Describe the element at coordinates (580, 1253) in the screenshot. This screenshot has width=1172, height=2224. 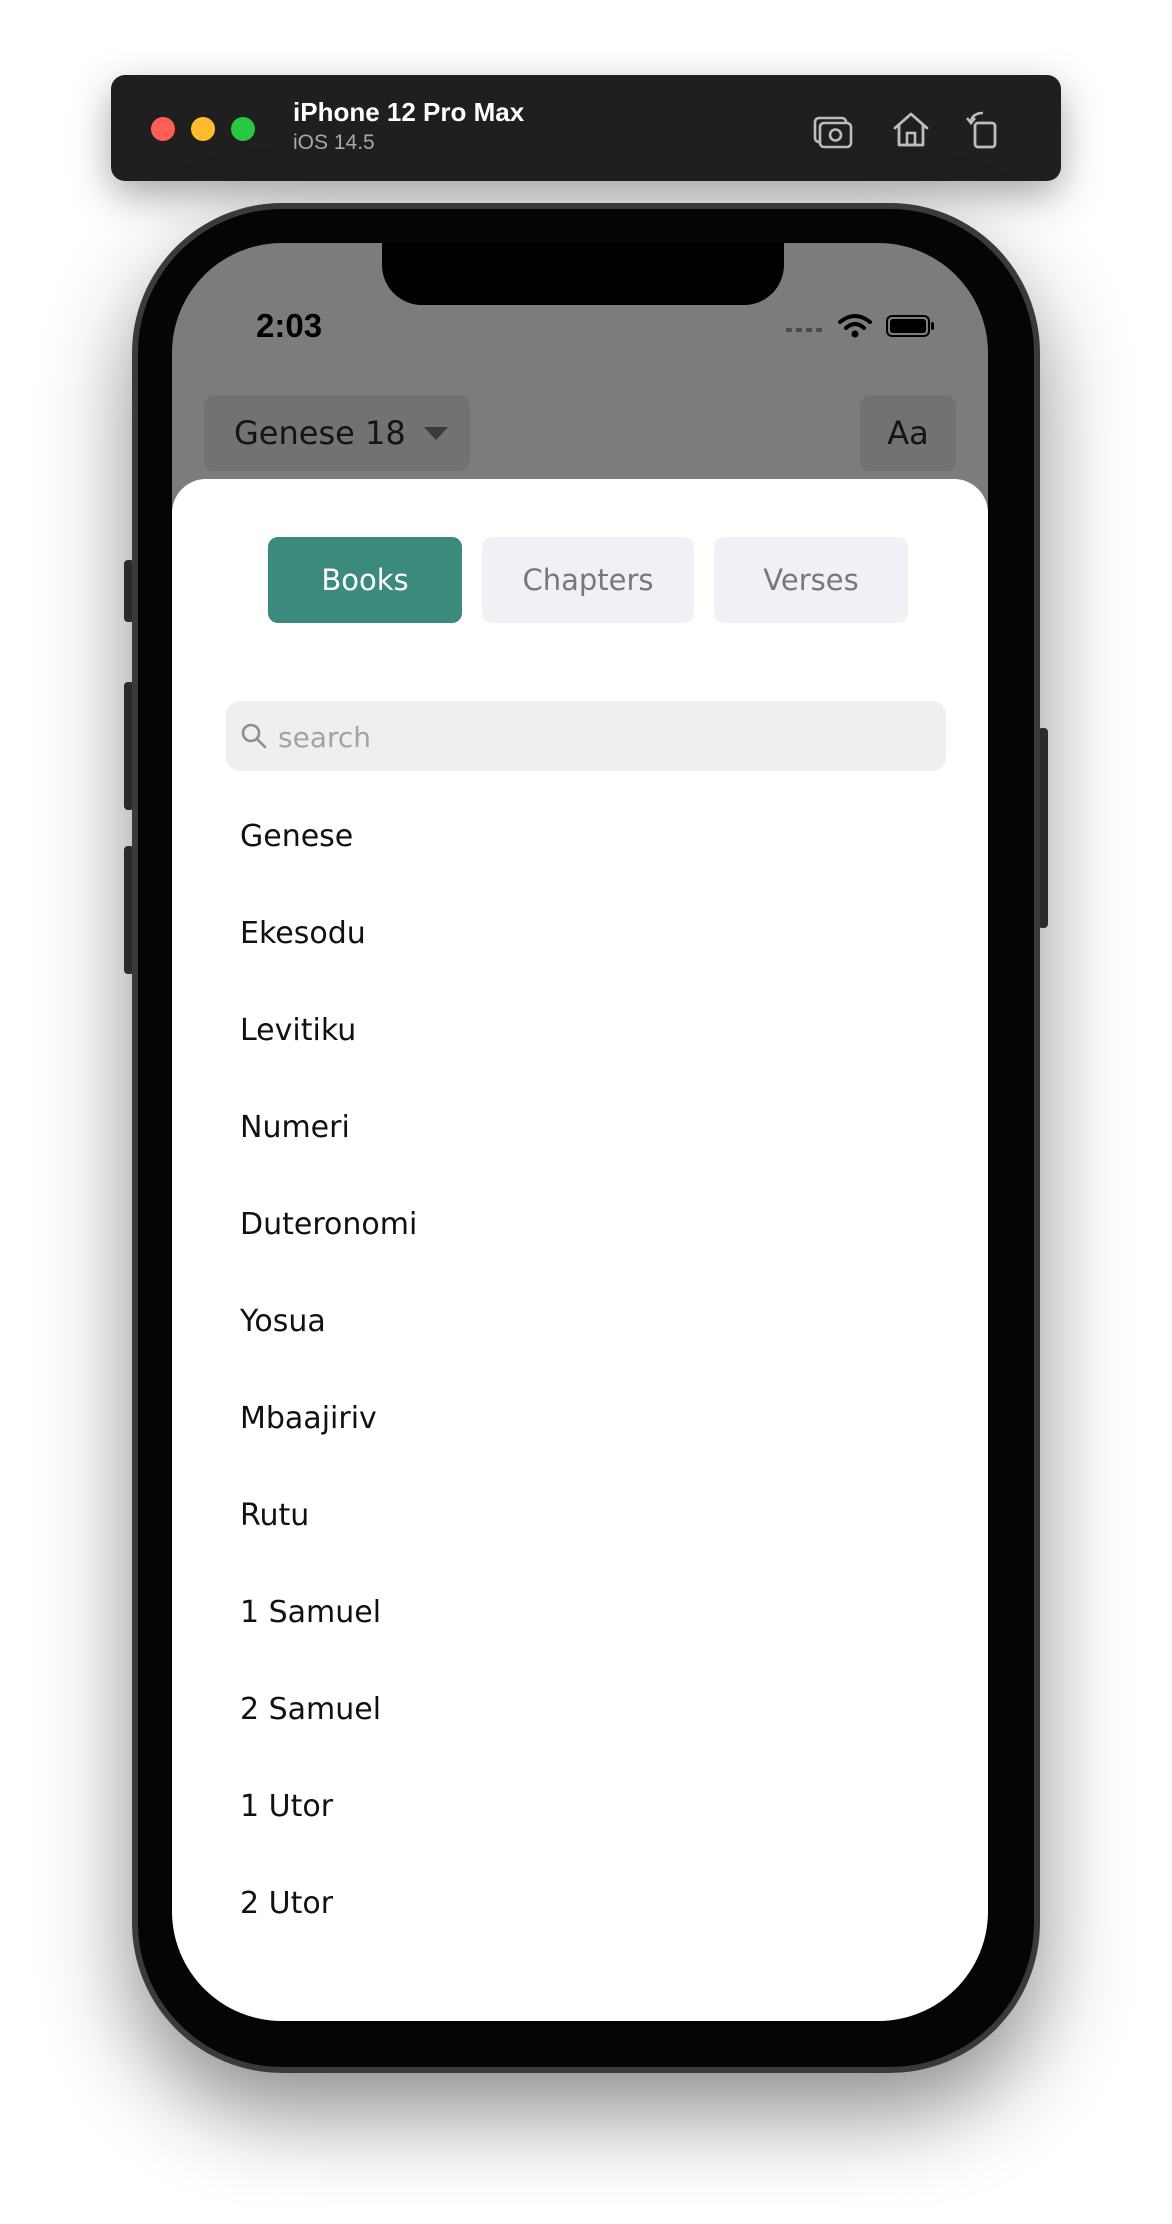
I see `book-item-duteronomi: Duteronomi` at that location.